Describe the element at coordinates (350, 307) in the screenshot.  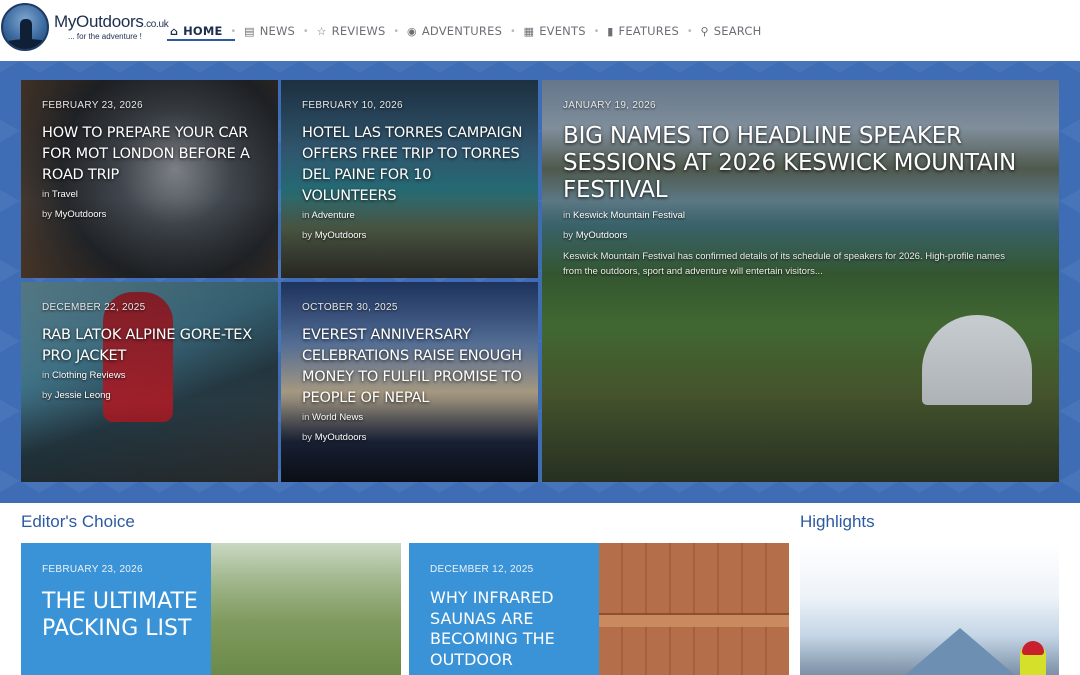
I see `article-date: OCTOBER 30, 2025` at that location.